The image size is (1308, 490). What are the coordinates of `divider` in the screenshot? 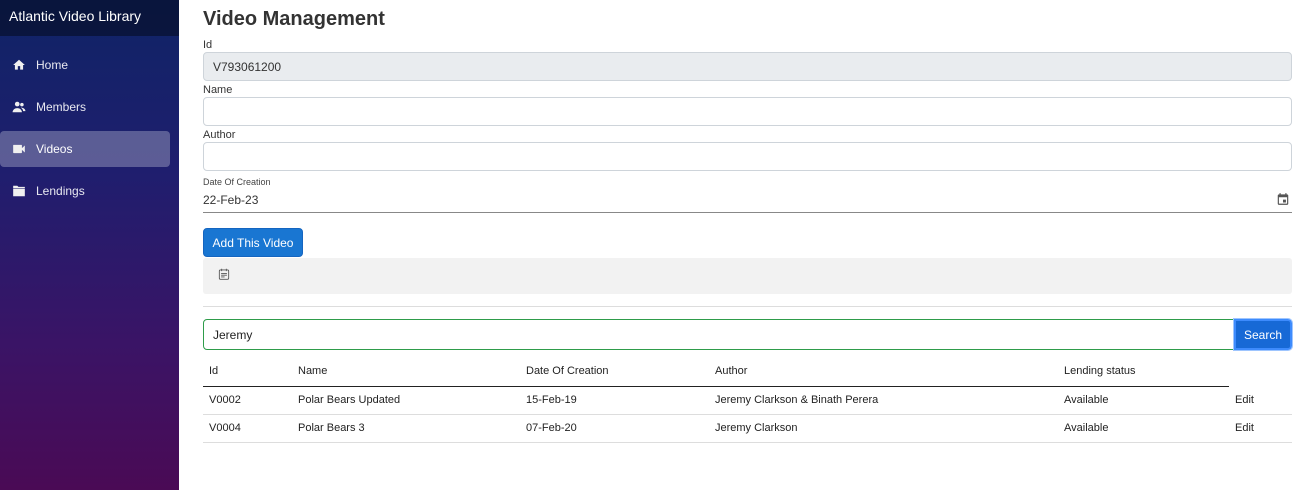 It's located at (747, 306).